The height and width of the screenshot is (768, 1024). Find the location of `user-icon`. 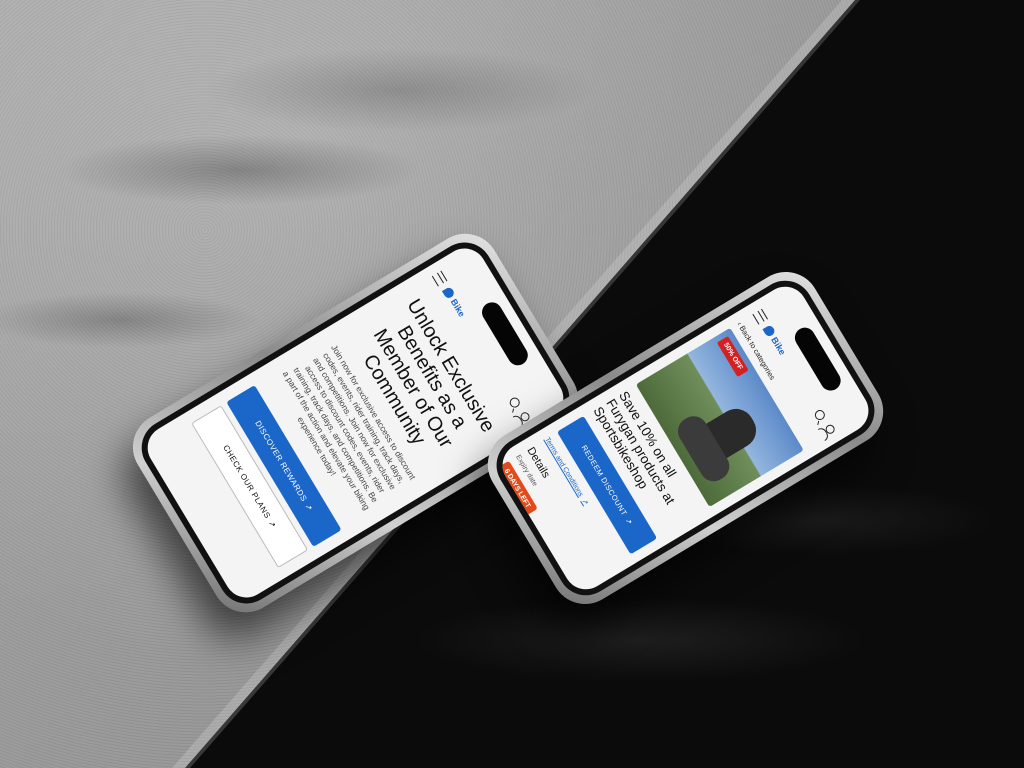

user-icon is located at coordinates (830, 429).